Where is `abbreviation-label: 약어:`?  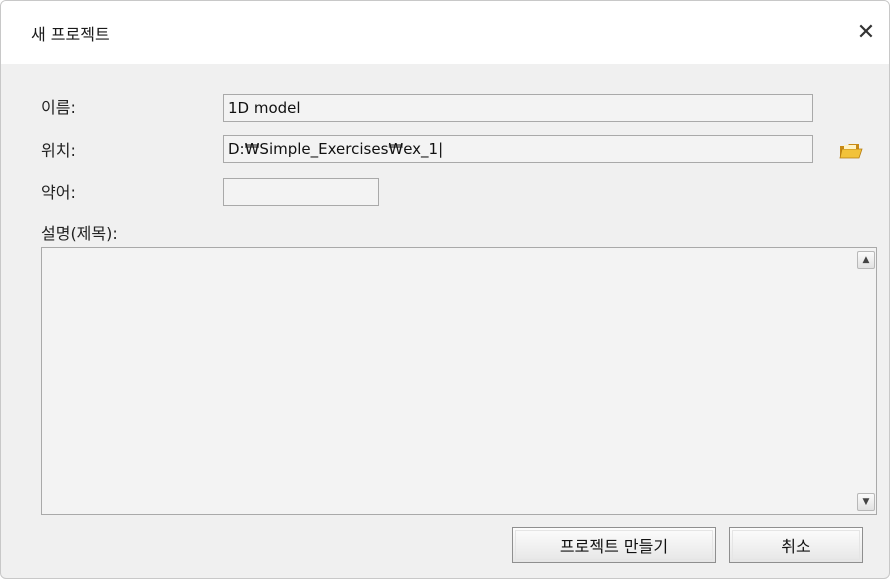 abbreviation-label: 약어: is located at coordinates (58, 192).